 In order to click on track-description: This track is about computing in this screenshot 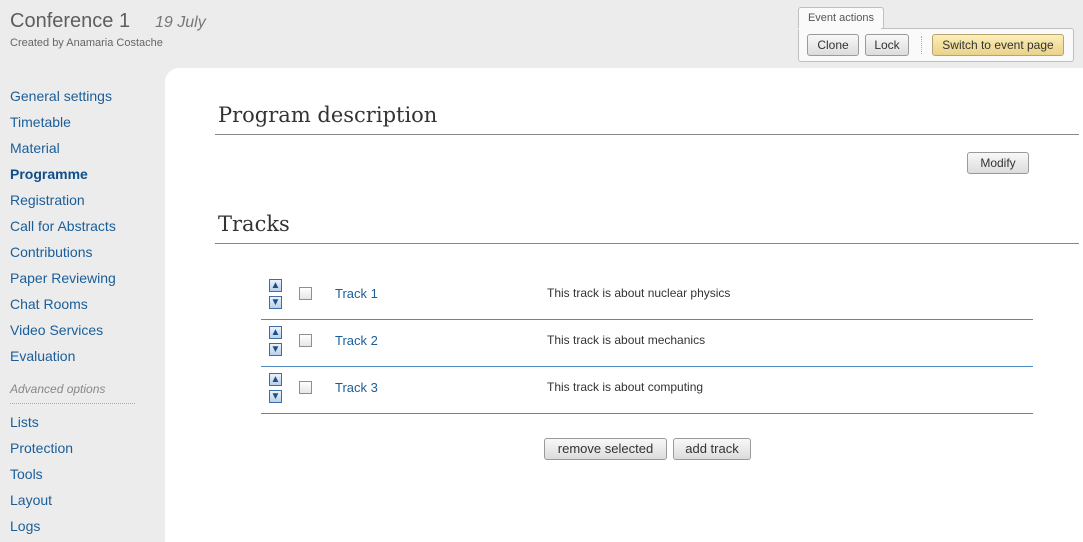, I will do `click(625, 387)`.